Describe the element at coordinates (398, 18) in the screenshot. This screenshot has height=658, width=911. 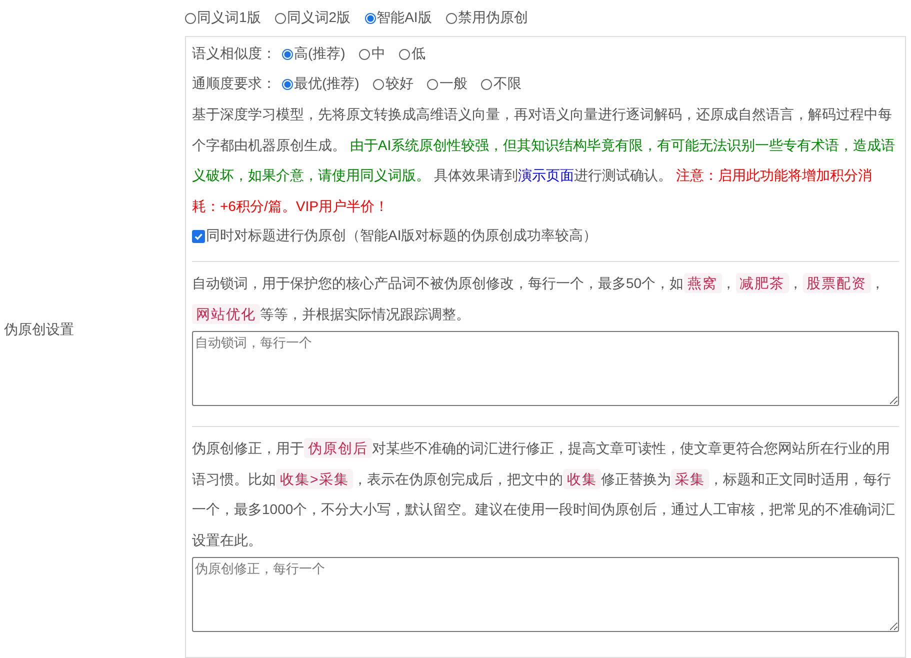
I see `radio-option: 智能AI版` at that location.